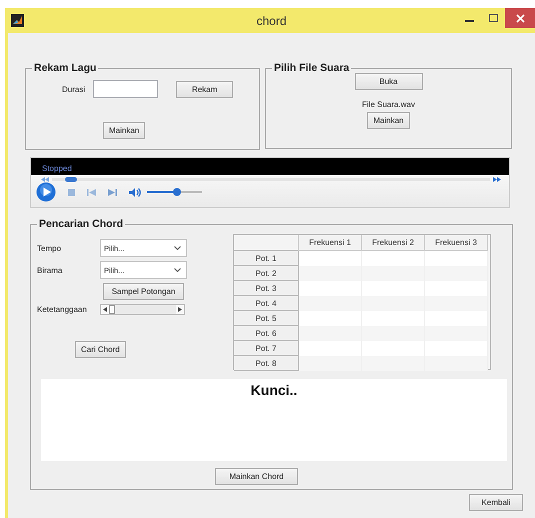 The image size is (535, 518). I want to click on seek-handle, so click(71, 179).